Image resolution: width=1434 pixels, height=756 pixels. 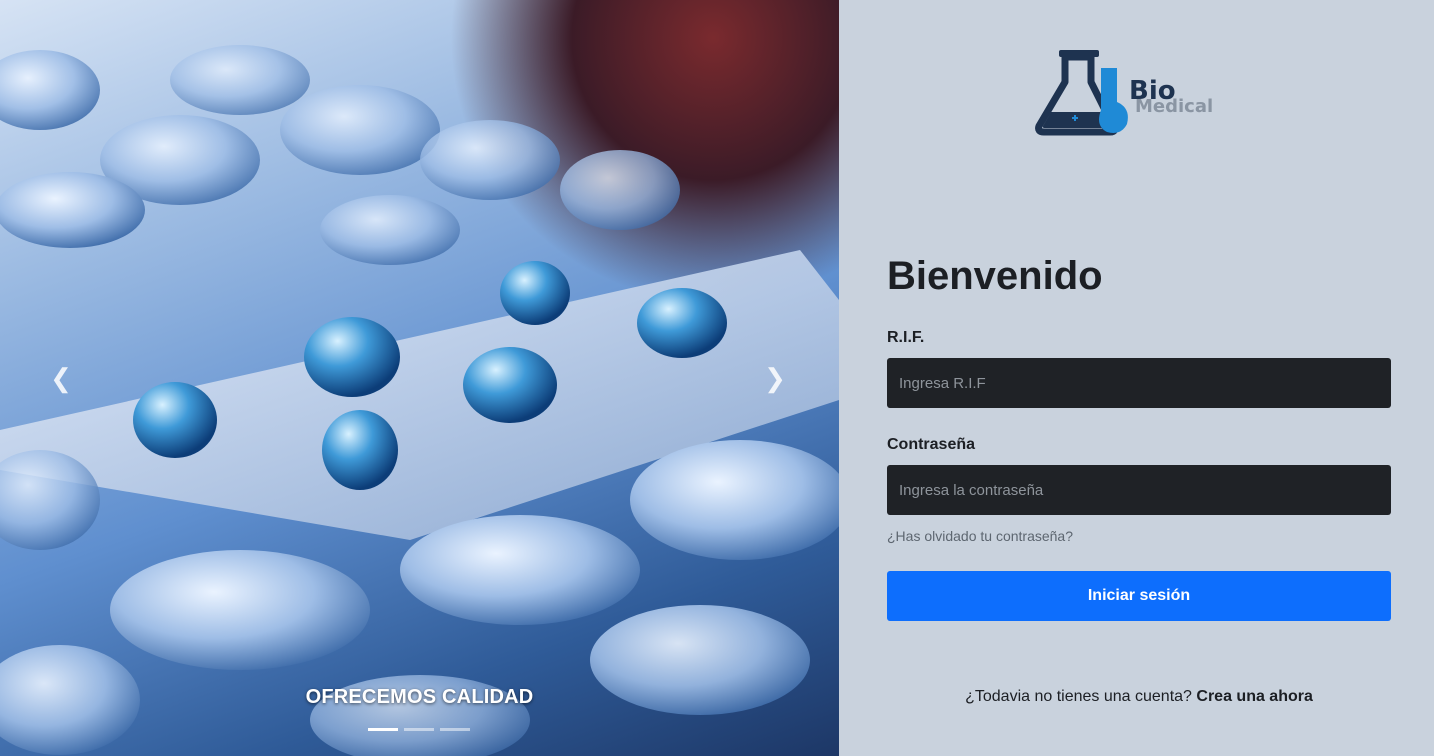 I want to click on biomedical-logo: Bio Medical, so click(x=1130, y=92).